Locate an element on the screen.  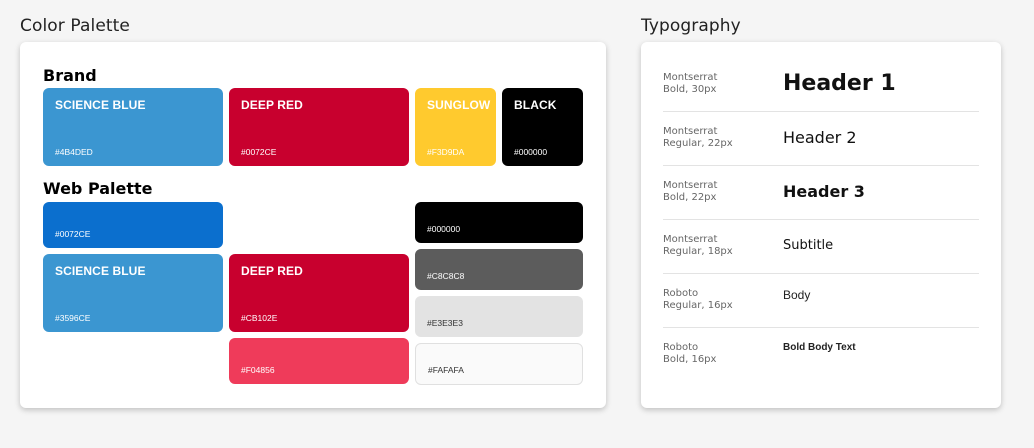
web-swatch-light-red: #F04856 is located at coordinates (319, 361).